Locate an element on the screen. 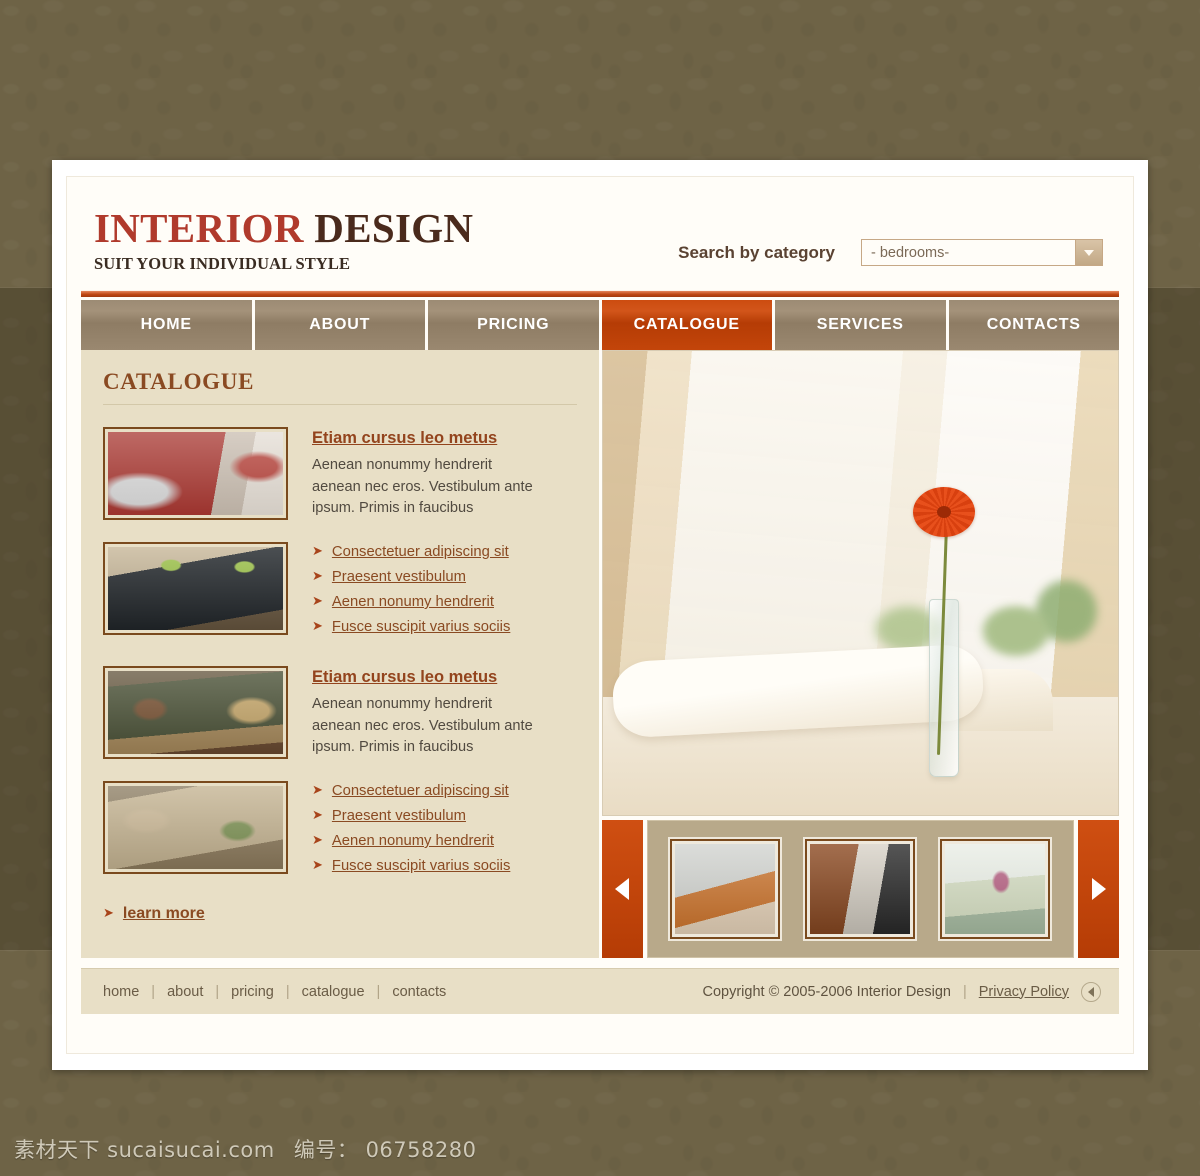 The height and width of the screenshot is (1176, 1200). watermark: 素材天下 sucaisucai.com 编号： 06758280 is located at coordinates (245, 1149).